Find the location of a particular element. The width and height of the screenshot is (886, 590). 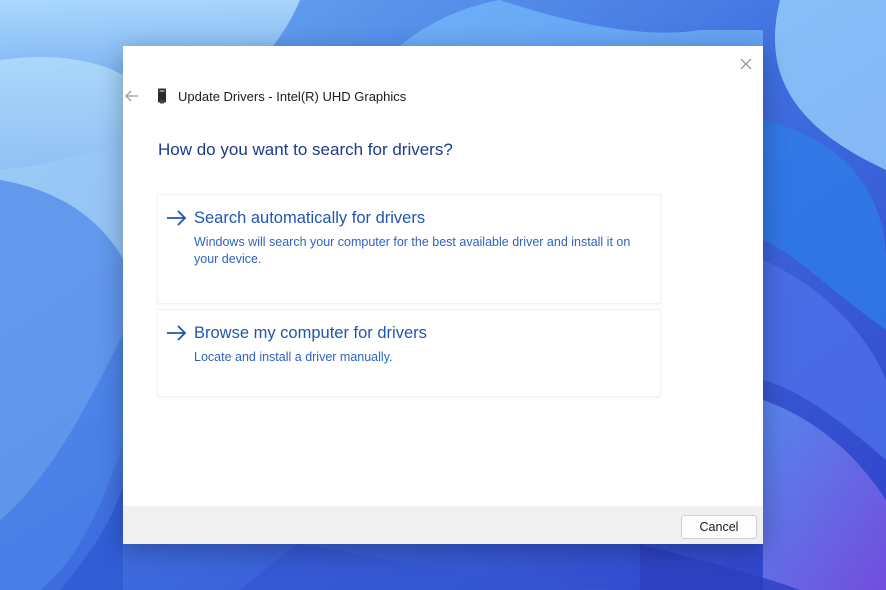

dialog-footer: Cancel is located at coordinates (443, 525).